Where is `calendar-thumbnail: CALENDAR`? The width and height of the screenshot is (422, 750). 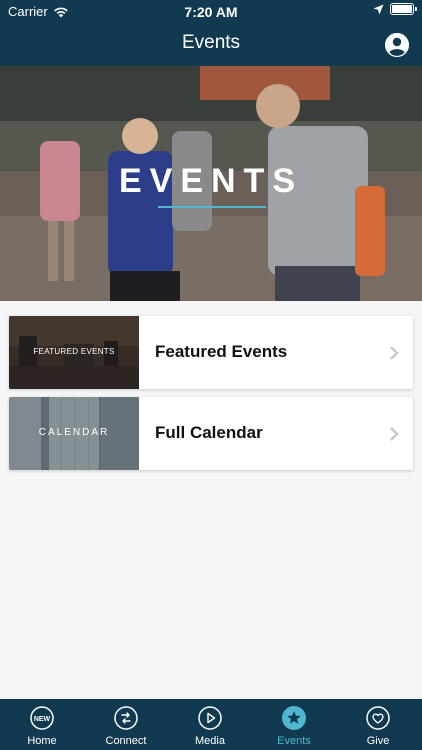
calendar-thumbnail: CALENDAR is located at coordinates (74, 433).